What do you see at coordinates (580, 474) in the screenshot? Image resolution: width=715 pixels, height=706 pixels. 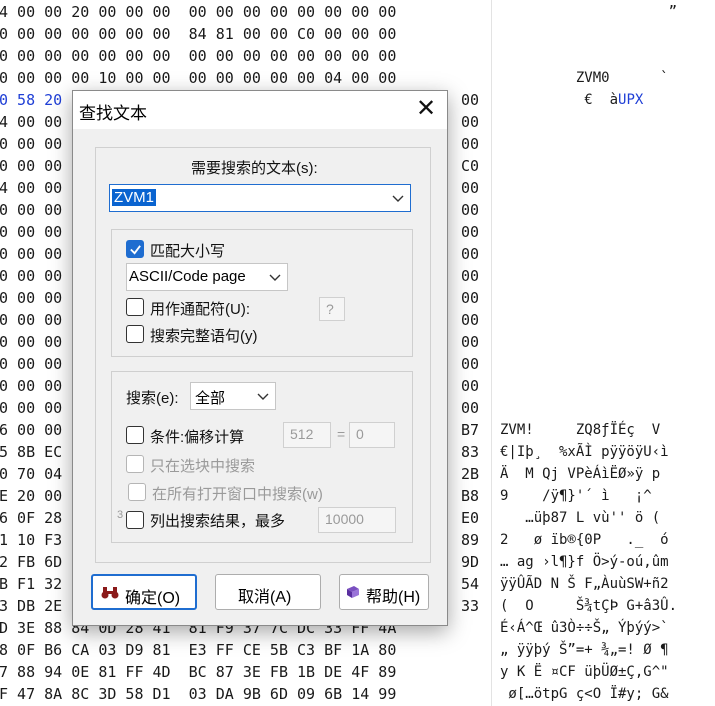 I see `ascii-row: Ä M Qj VPèÁìËØ»ÿ p` at bounding box center [580, 474].